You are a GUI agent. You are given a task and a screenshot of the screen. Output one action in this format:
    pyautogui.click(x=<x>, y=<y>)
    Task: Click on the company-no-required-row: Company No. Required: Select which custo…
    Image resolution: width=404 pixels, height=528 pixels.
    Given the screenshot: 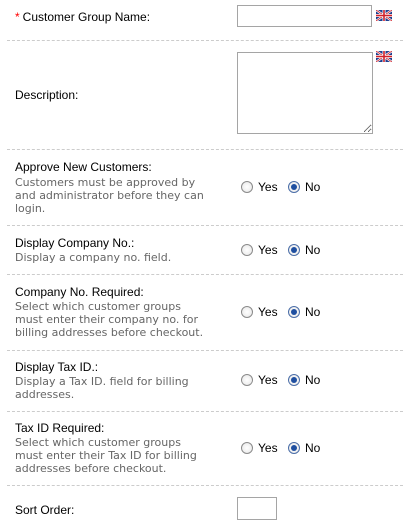 What is the action you would take?
    pyautogui.click(x=205, y=313)
    